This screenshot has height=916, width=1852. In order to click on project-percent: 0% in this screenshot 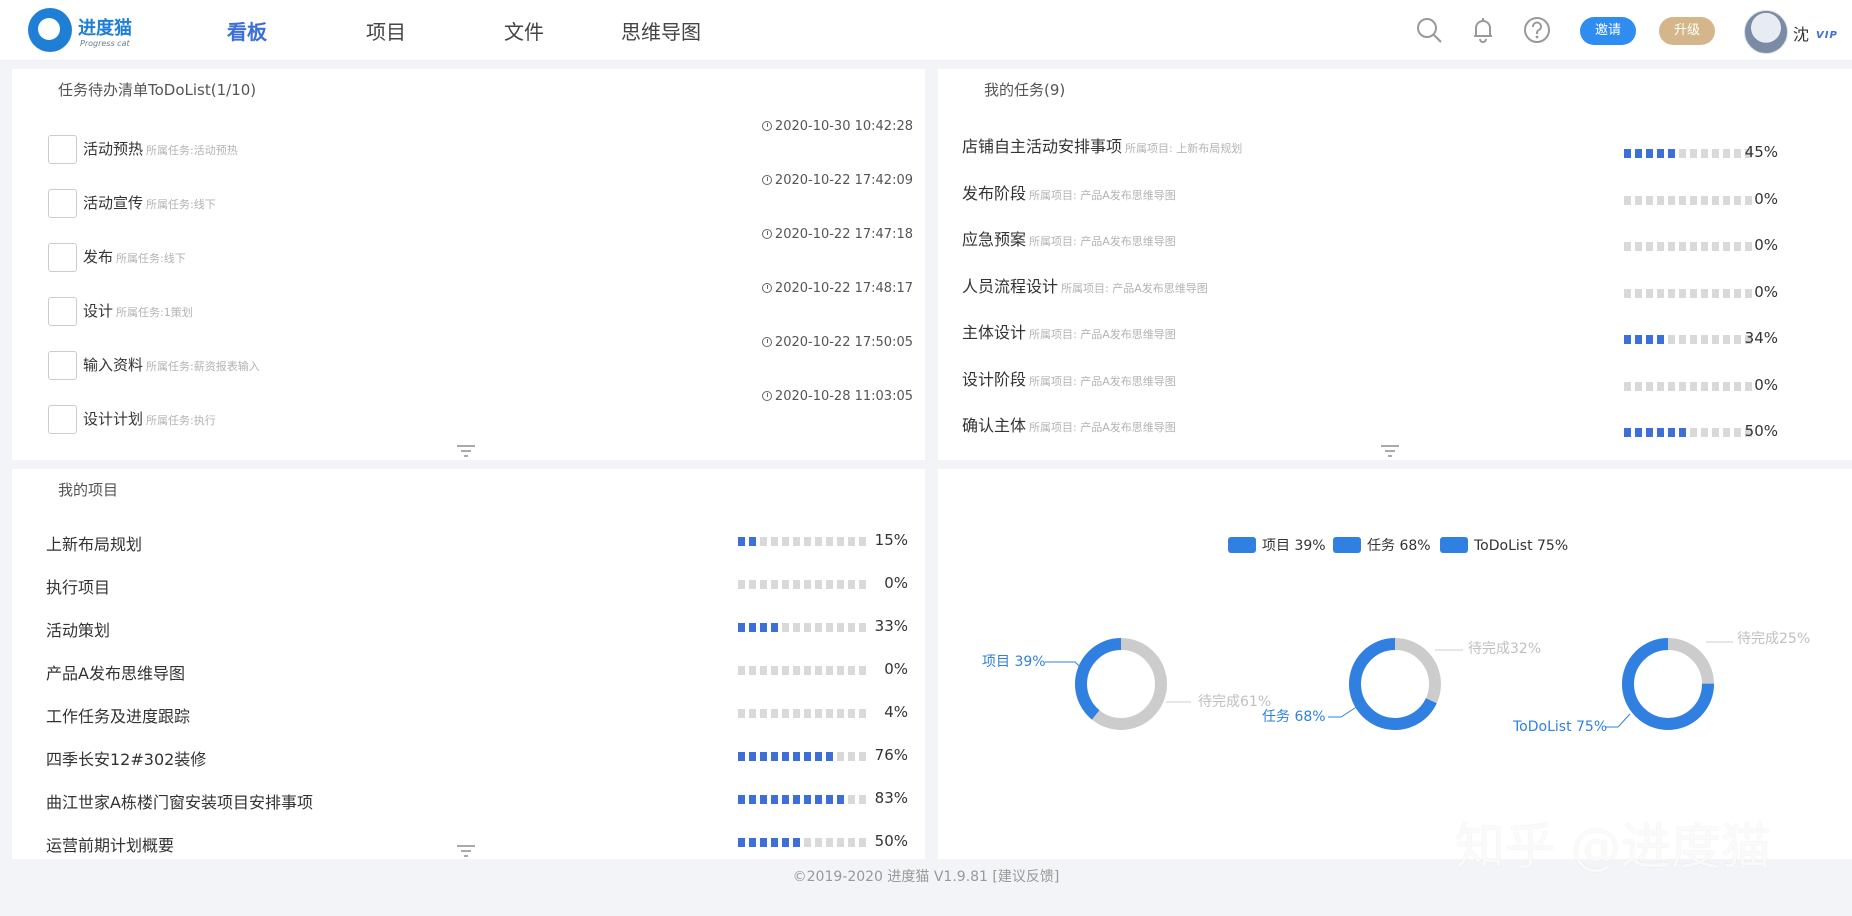, I will do `click(896, 583)`.